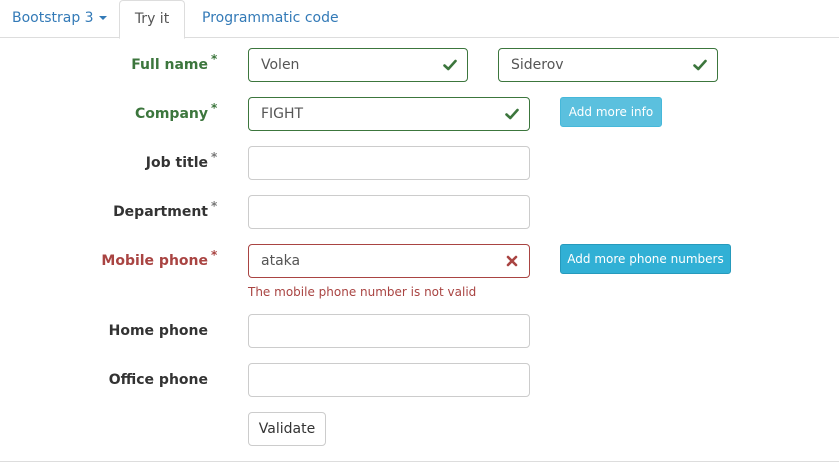 The image size is (839, 466). I want to click on add-more-phone-numbers-label: Add more phone numbers, so click(645, 259).